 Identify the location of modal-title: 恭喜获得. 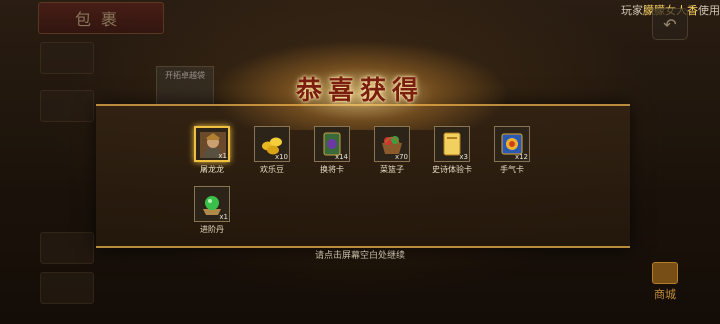
(359, 91).